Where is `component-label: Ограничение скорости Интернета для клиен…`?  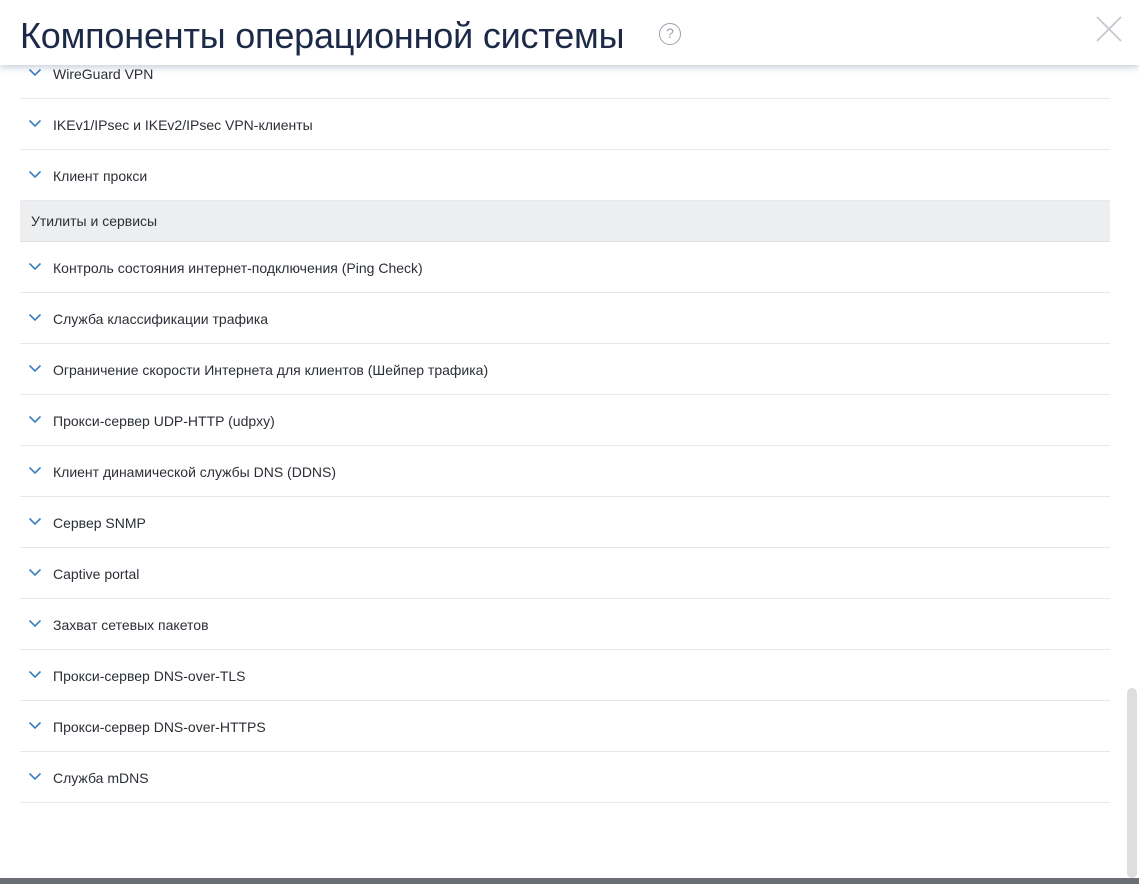
component-label: Ограничение скорости Интернета для клиен… is located at coordinates (271, 370).